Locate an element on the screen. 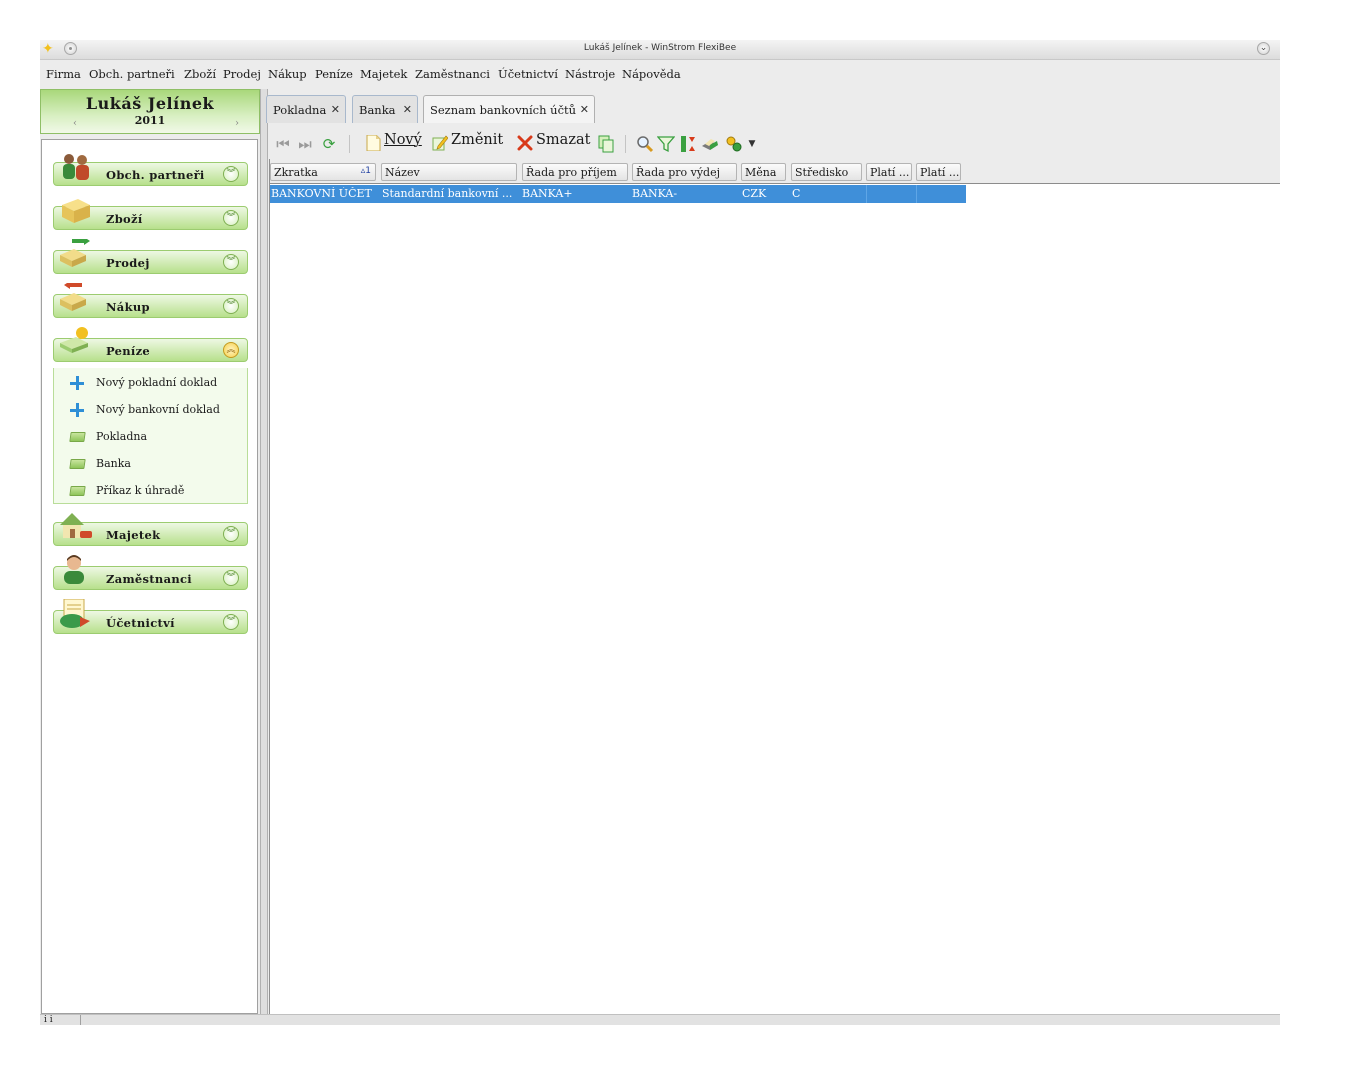 This screenshot has width=1360, height=1077. cell-rada-pro-vydej: BANKA- is located at coordinates (655, 193).